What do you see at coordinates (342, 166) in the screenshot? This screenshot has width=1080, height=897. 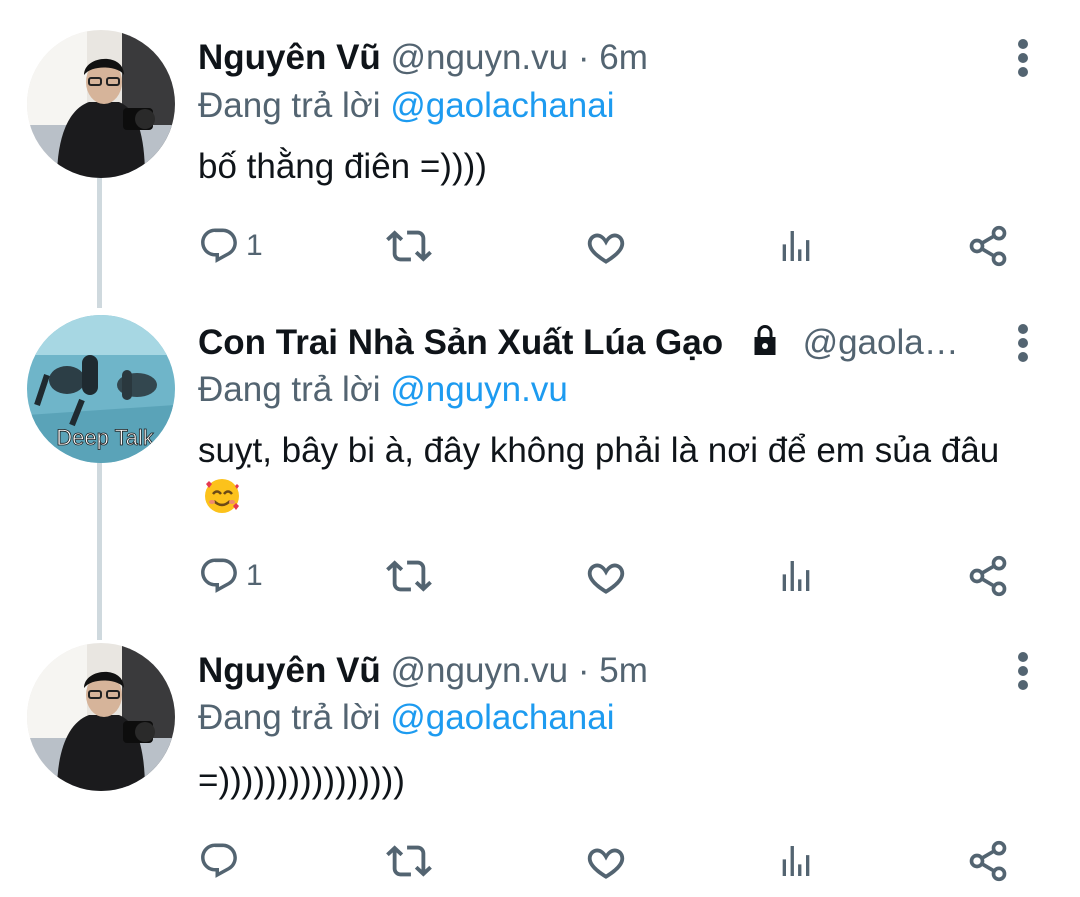 I see `tweet-text: bố thằng điên =))))` at bounding box center [342, 166].